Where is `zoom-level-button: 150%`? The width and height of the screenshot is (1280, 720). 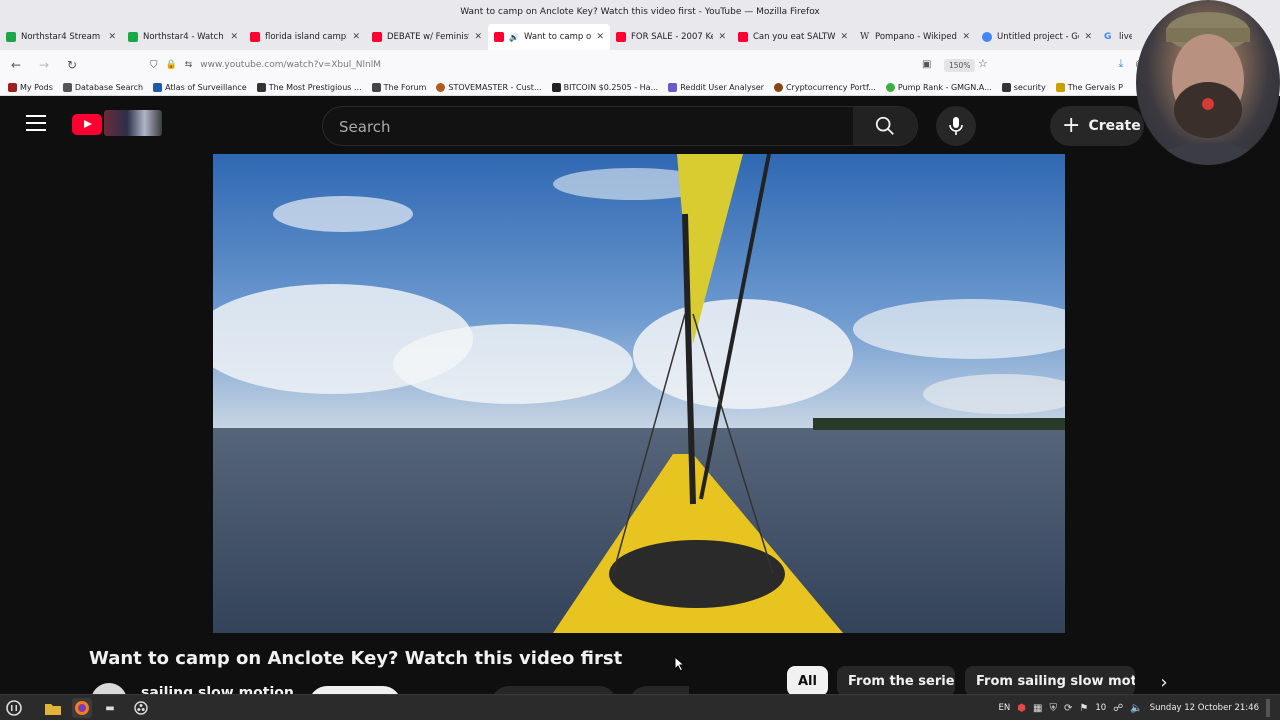 zoom-level-button: 150% is located at coordinates (960, 65).